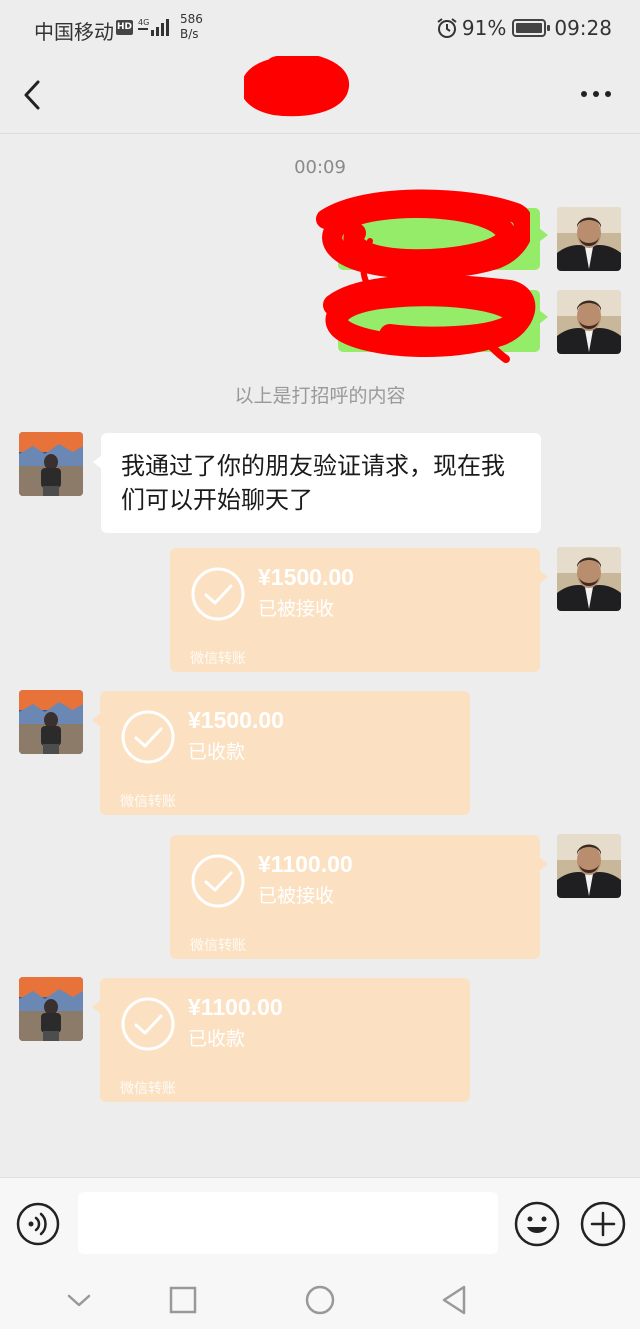  Describe the element at coordinates (124, 27) in the screenshot. I see `hd-badge: HD` at that location.